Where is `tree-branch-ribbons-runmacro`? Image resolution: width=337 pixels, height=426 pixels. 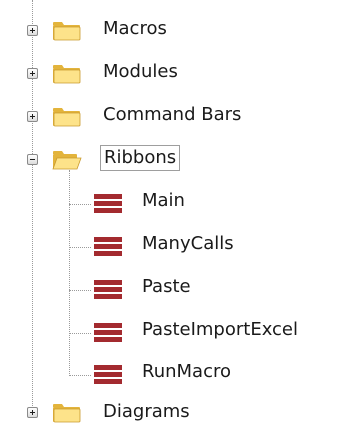 tree-branch-ribbons-runmacro is located at coordinates (80, 375).